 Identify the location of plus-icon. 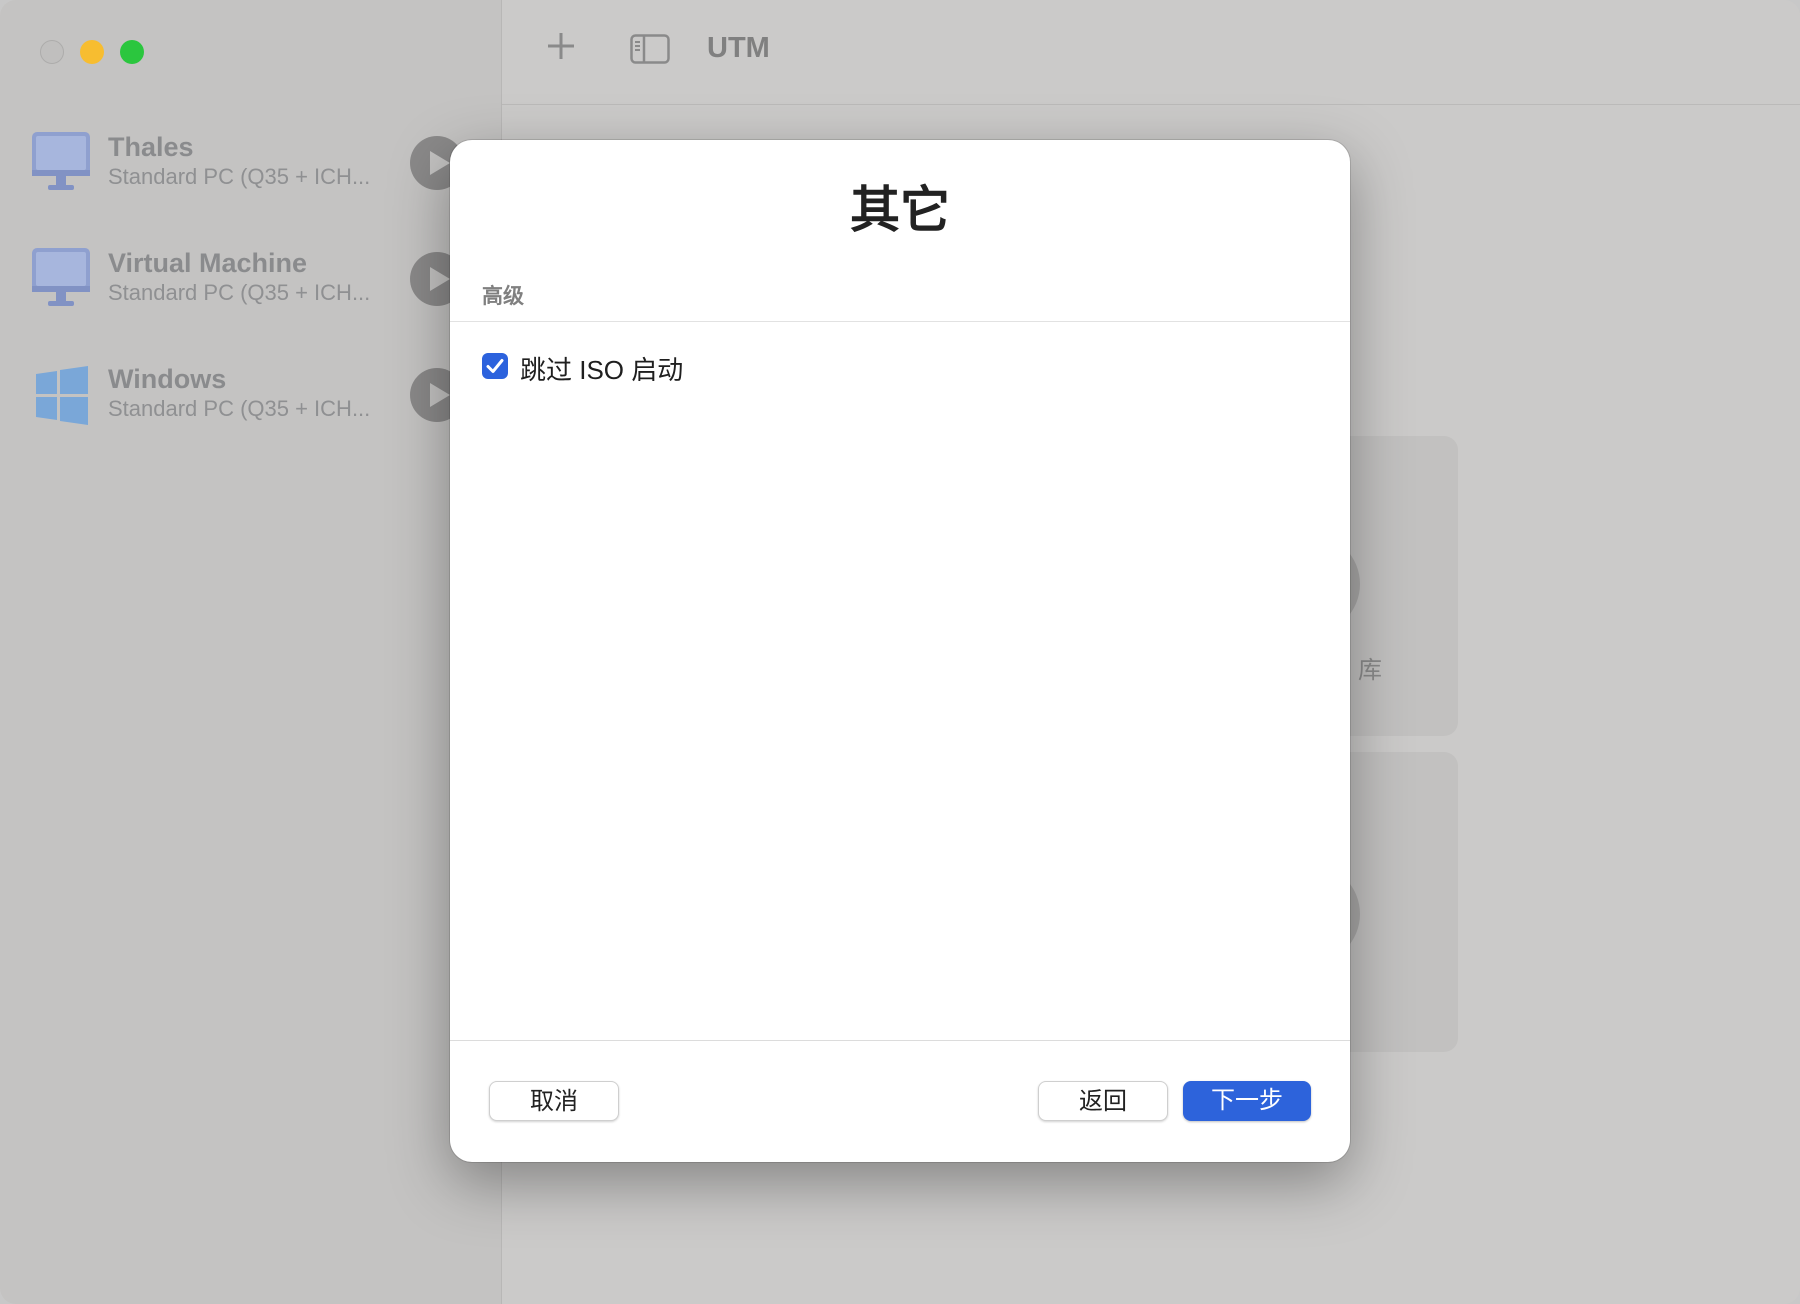
(561, 46).